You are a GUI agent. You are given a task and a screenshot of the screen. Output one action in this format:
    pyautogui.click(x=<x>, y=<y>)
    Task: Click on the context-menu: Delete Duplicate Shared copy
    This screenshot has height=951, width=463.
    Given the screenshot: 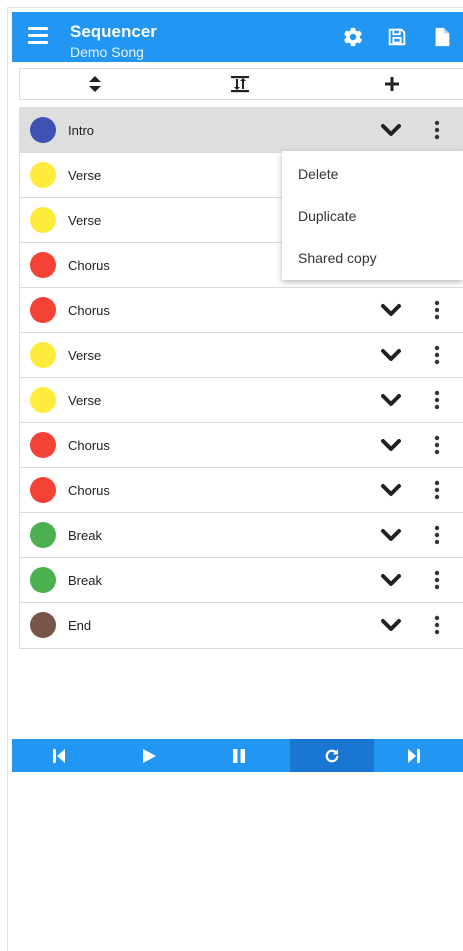 What is the action you would take?
    pyautogui.click(x=372, y=215)
    